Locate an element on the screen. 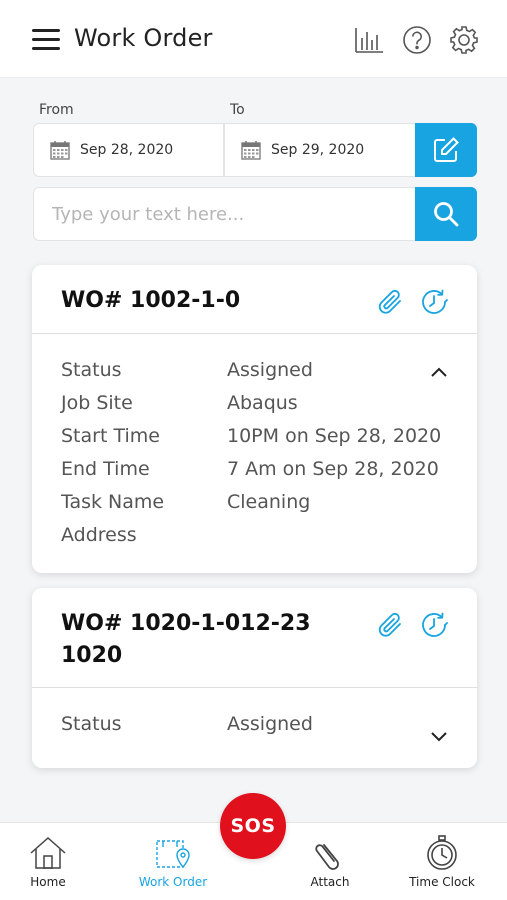 Image resolution: width=507 pixels, height=900 pixels. nav-label-time-clock: Time Clock is located at coordinates (442, 882).